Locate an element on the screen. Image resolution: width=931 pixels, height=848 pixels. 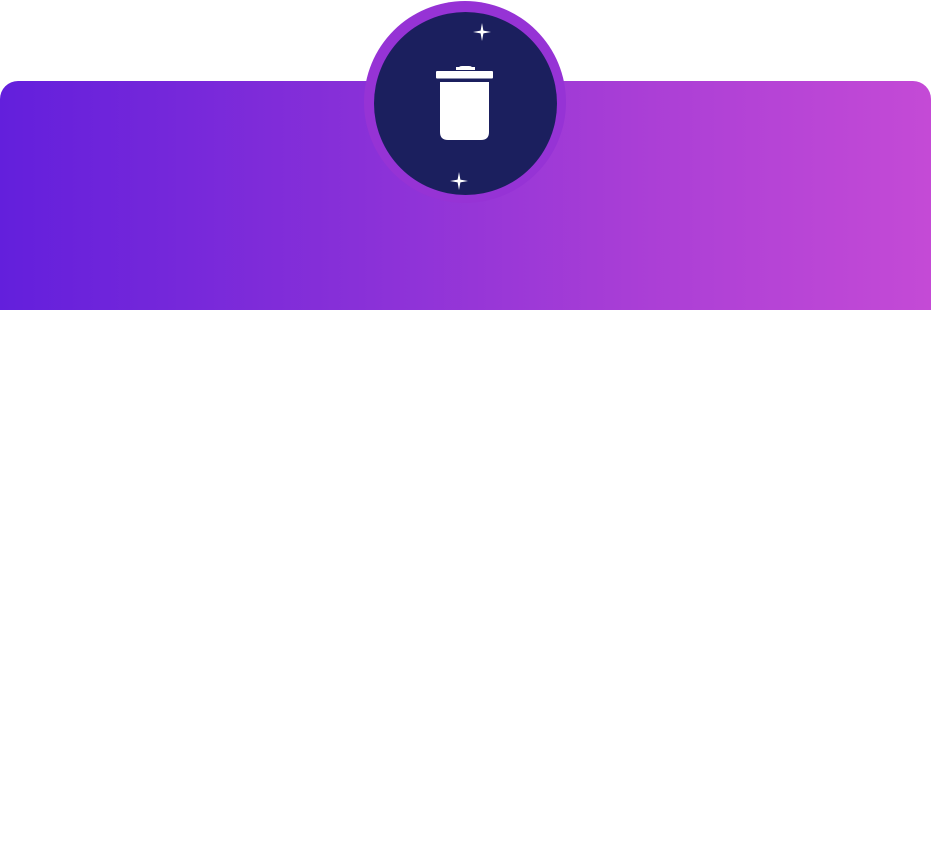
badge-graphic is located at coordinates (464, 106).